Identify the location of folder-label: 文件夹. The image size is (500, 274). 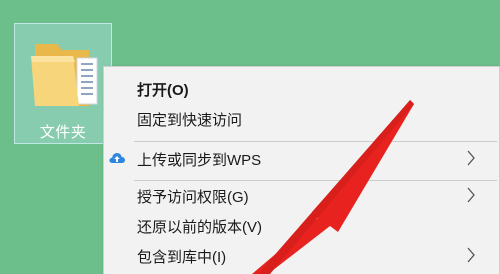
(63, 132).